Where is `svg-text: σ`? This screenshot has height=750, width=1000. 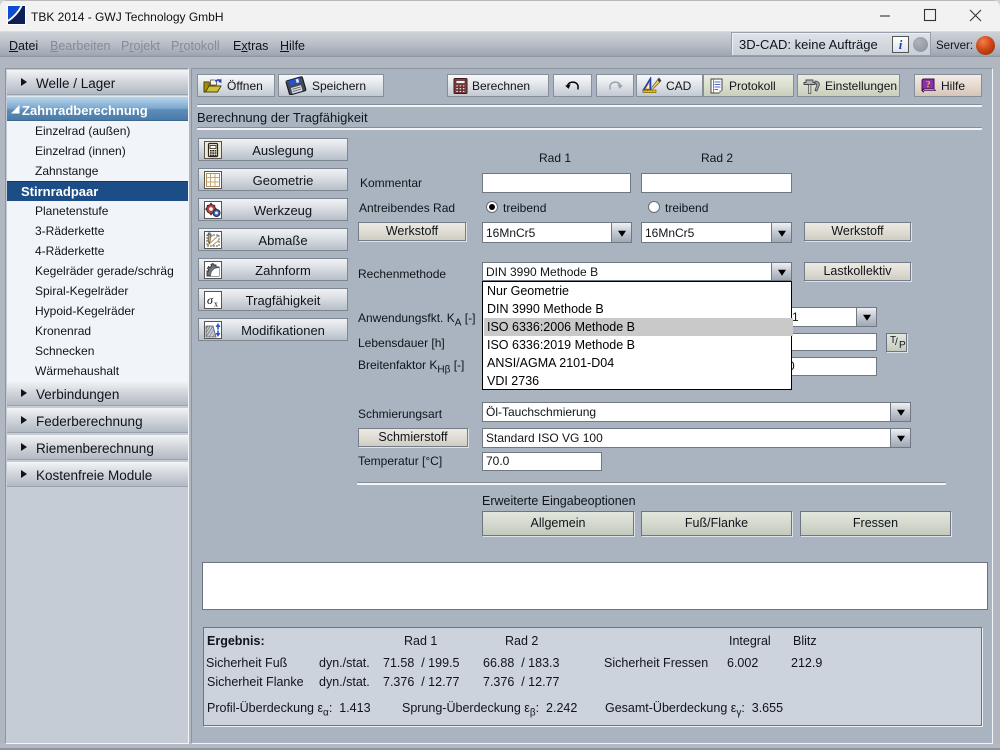 svg-text: σ is located at coordinates (210, 300).